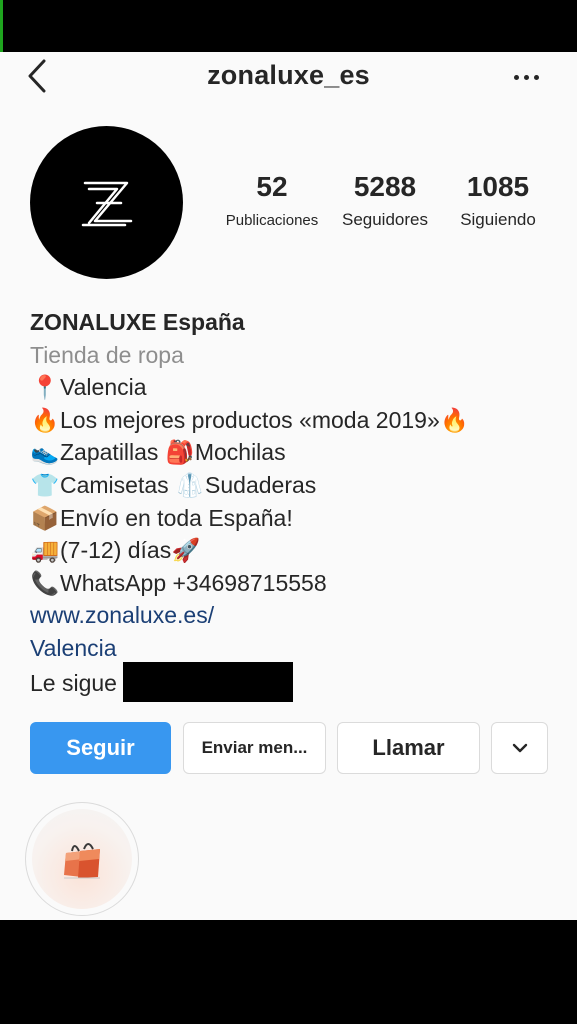  What do you see at coordinates (103, 387) in the screenshot?
I see `bio-line-text: Valencia` at bounding box center [103, 387].